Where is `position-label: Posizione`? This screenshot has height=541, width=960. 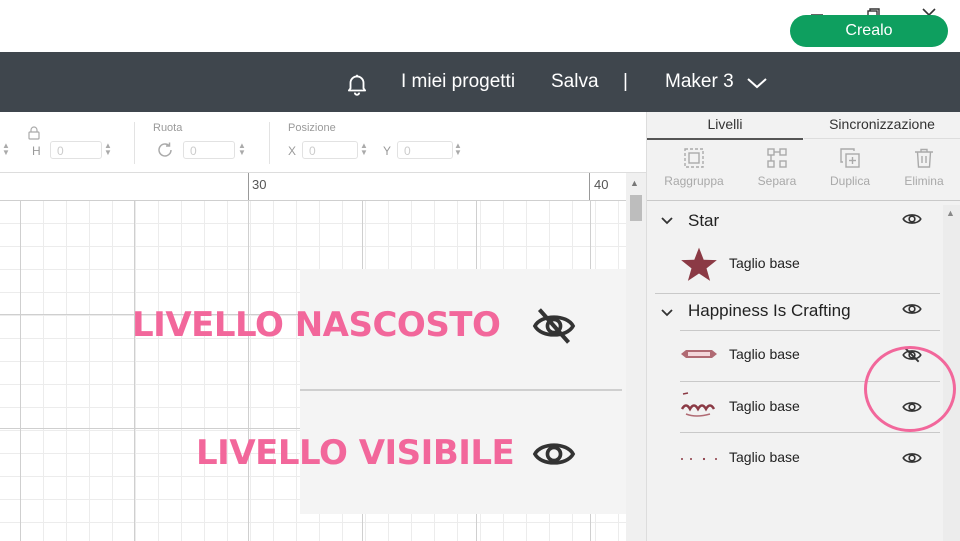
position-label: Posizione is located at coordinates (312, 128).